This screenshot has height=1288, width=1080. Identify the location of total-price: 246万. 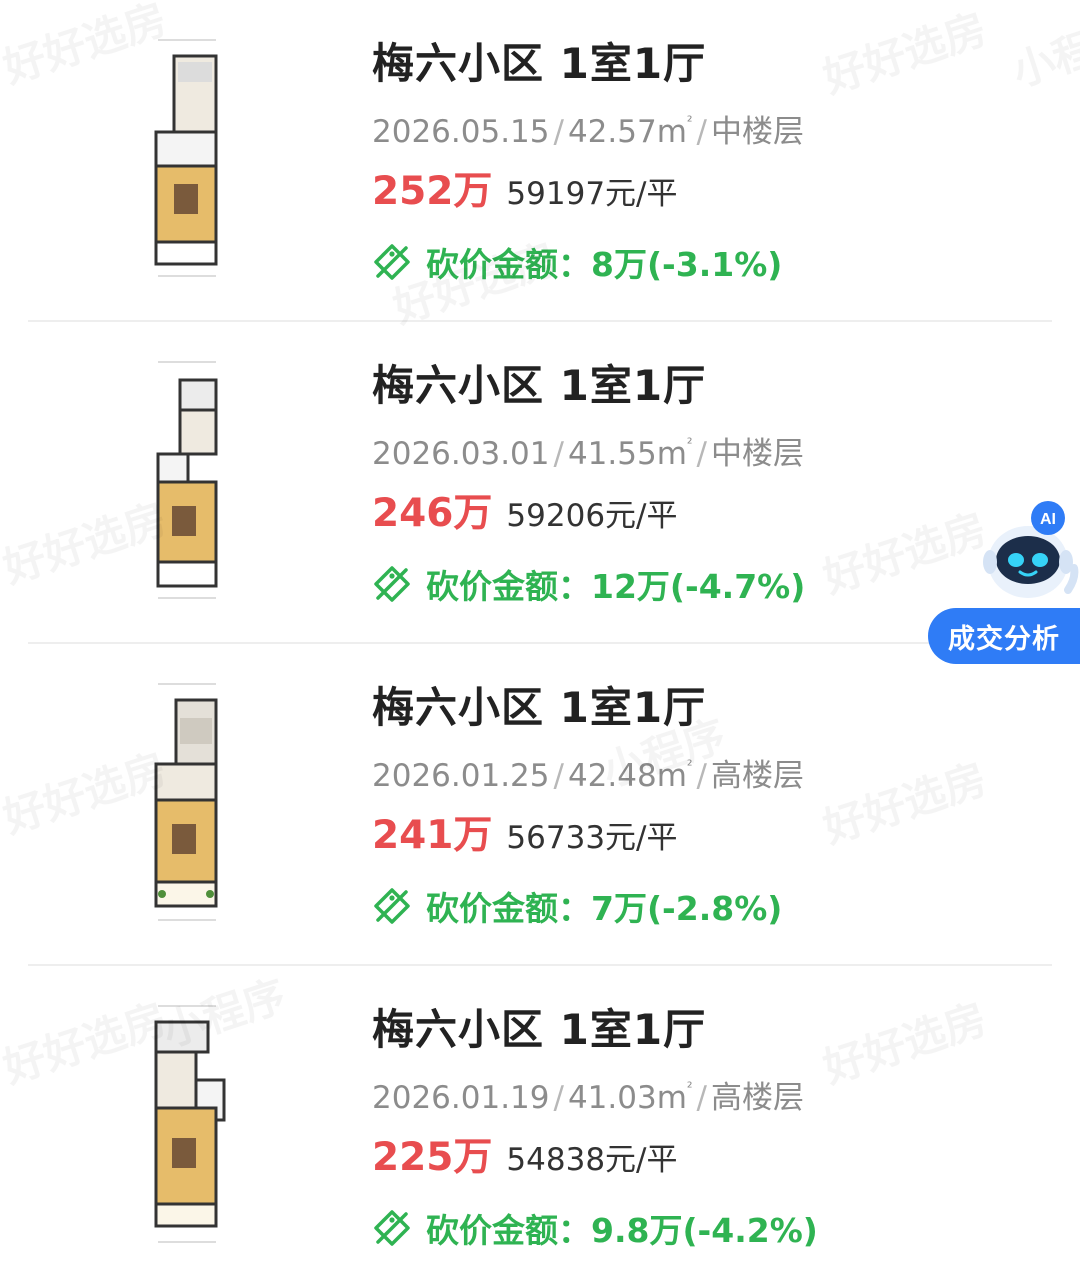
(432, 513).